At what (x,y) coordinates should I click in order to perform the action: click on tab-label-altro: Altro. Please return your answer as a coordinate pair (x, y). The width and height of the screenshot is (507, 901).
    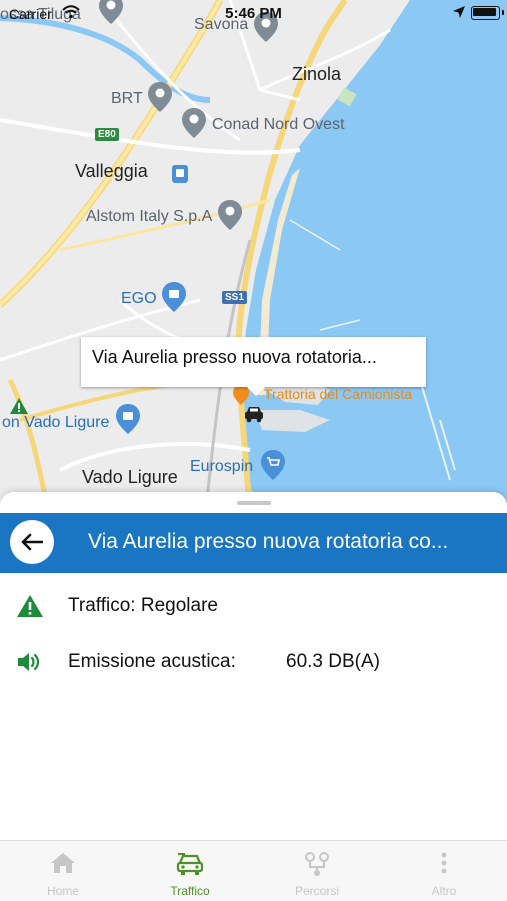
    Looking at the image, I should click on (444, 891).